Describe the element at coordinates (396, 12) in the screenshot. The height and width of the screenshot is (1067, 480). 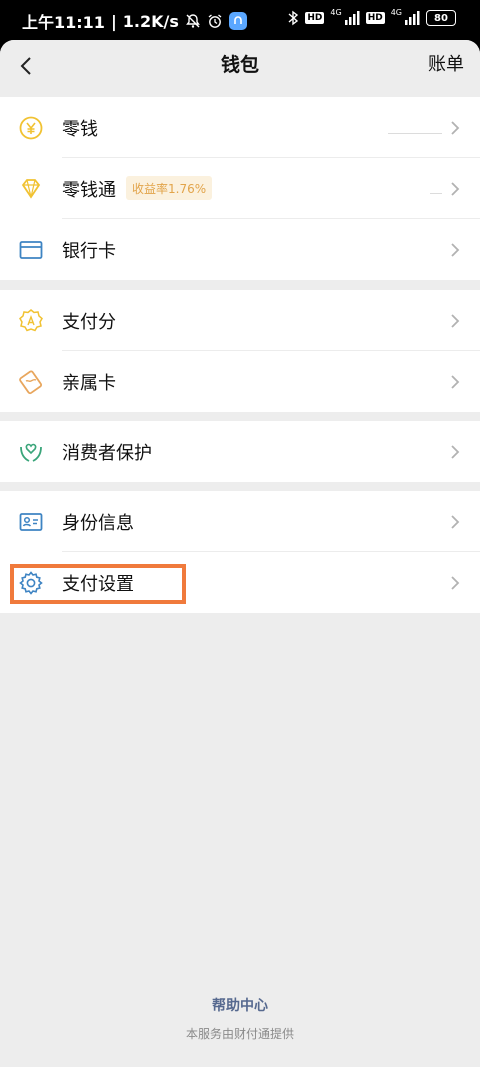
I see `network-type-2: 4G` at that location.